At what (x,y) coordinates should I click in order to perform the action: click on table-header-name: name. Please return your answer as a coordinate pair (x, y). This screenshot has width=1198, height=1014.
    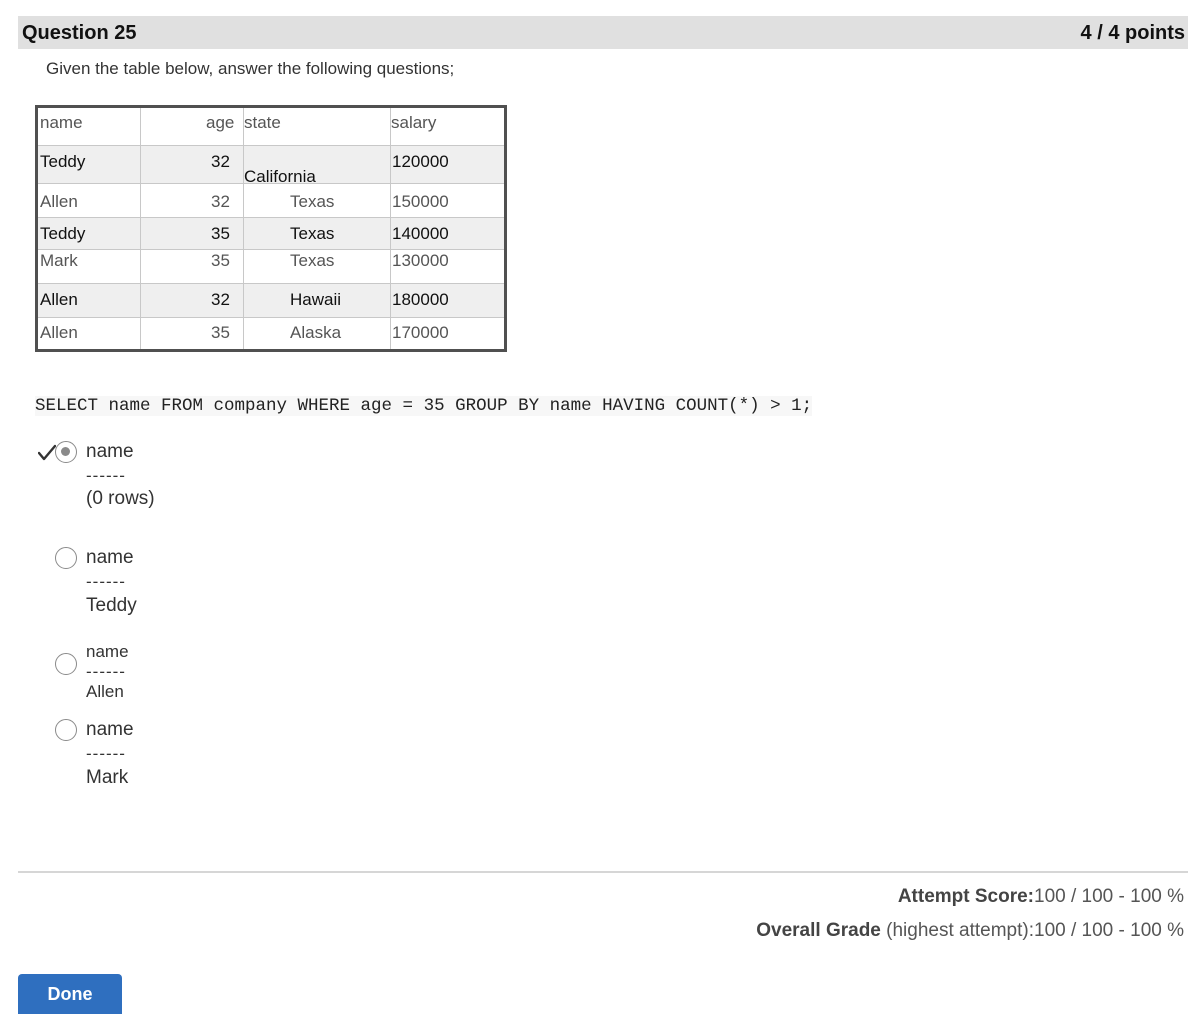
    Looking at the image, I should click on (61, 122).